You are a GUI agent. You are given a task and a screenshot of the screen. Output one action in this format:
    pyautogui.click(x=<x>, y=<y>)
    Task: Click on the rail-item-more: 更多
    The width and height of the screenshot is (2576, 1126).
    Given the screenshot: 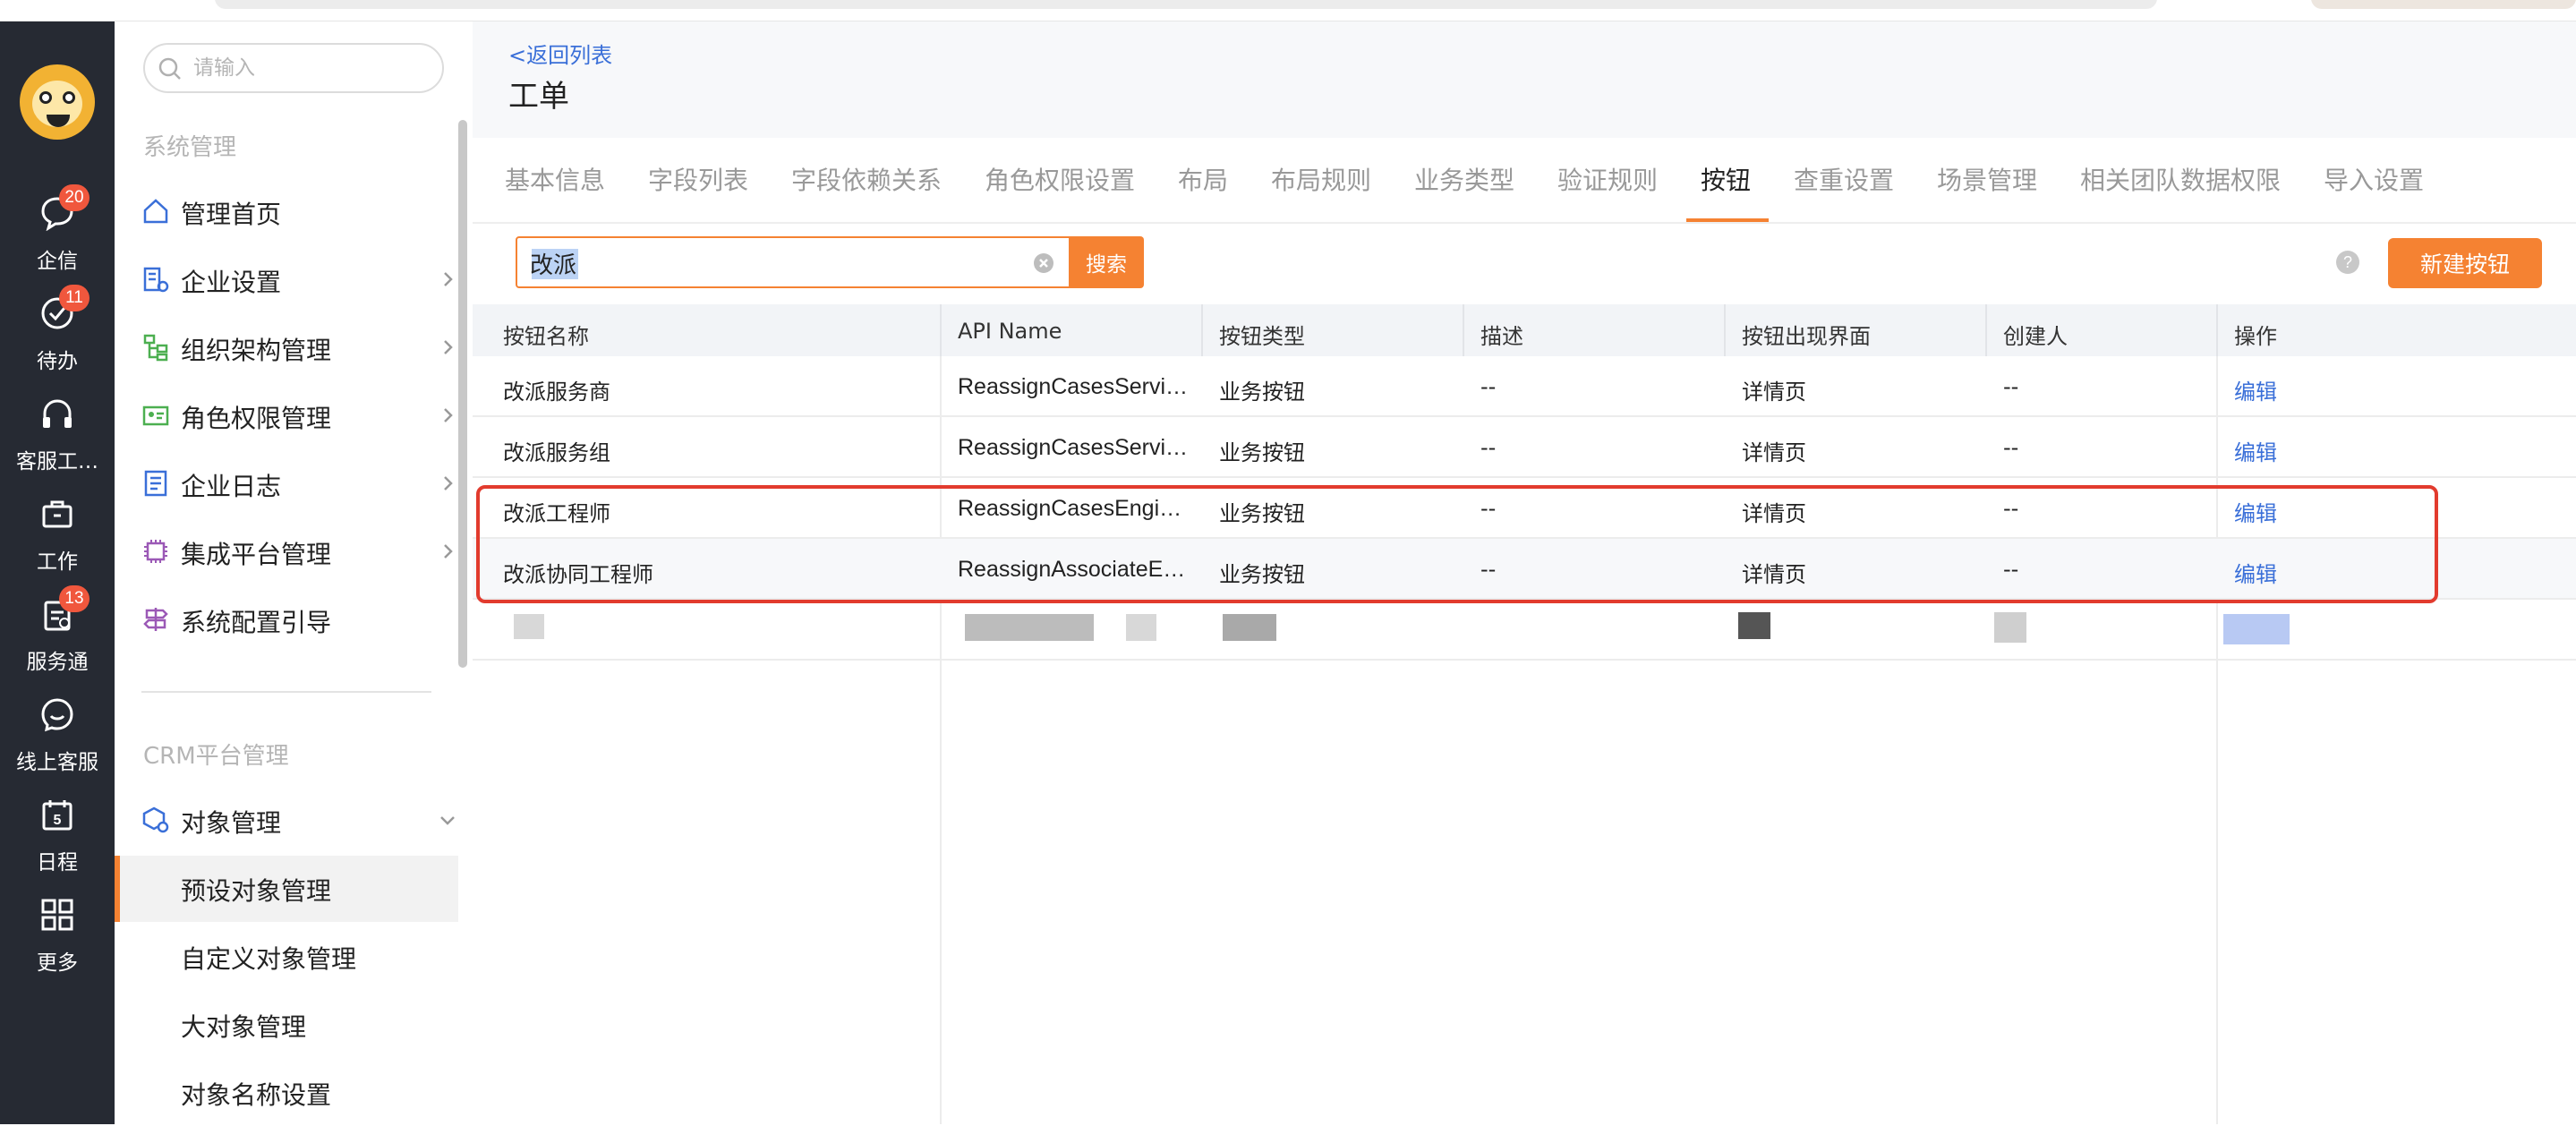 What is the action you would take?
    pyautogui.click(x=57, y=936)
    